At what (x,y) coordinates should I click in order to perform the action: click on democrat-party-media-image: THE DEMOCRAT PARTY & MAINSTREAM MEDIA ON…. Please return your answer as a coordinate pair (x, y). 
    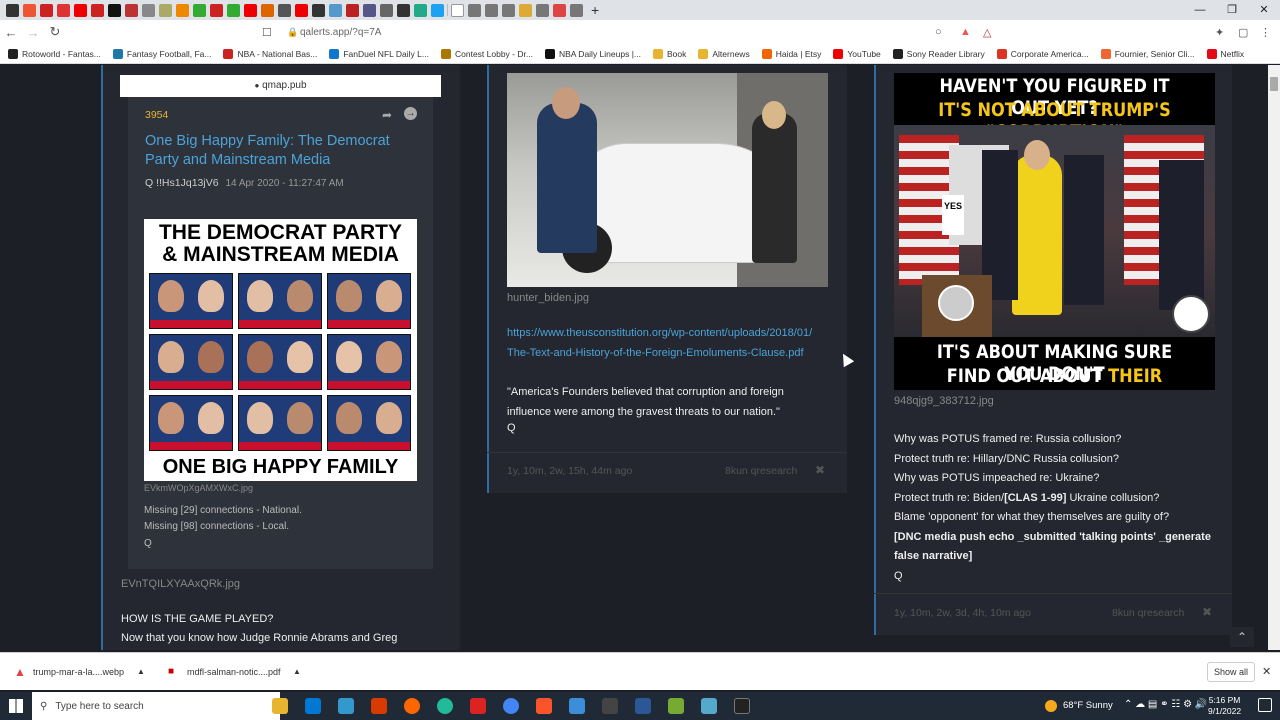
    Looking at the image, I should click on (280, 350).